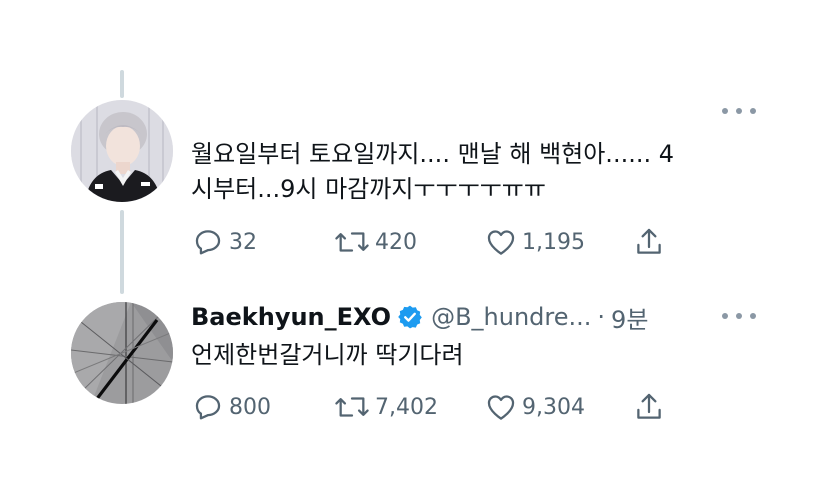 The height and width of the screenshot is (484, 828). Describe the element at coordinates (224, 242) in the screenshot. I see `reply-button: 32` at that location.